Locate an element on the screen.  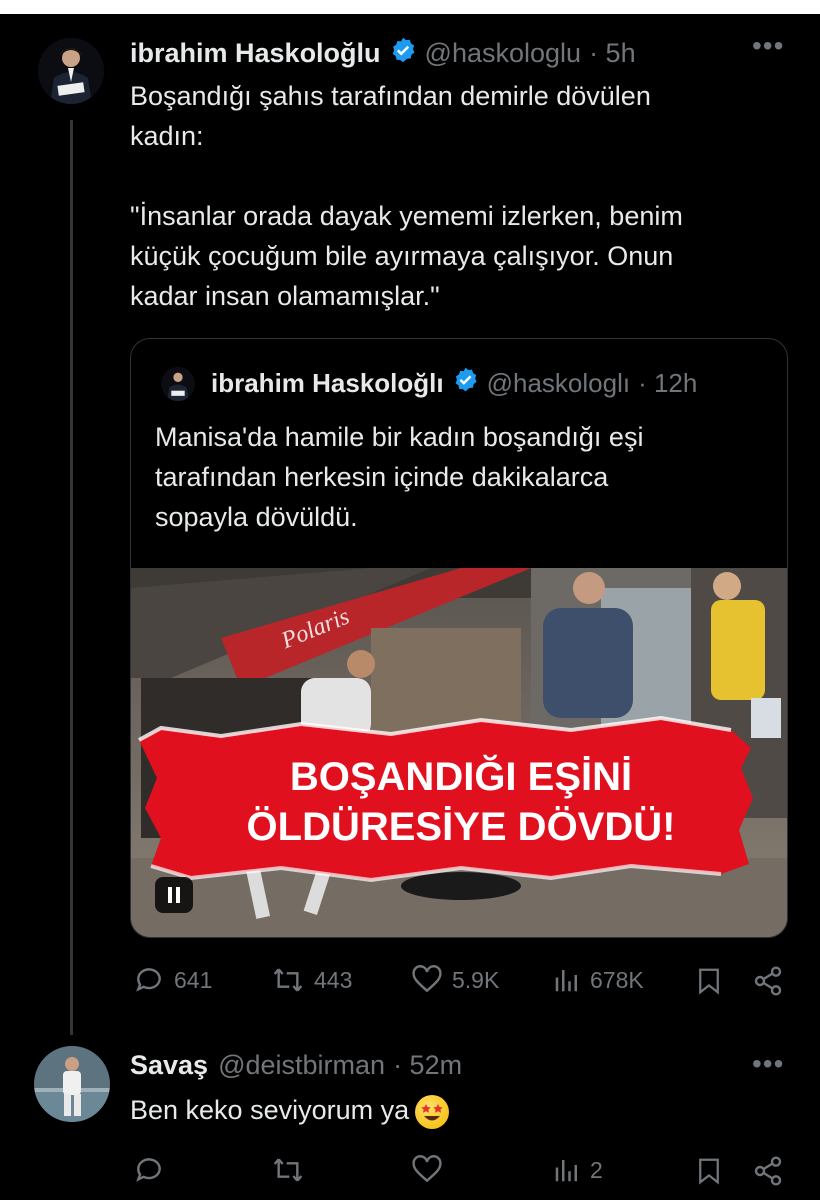
quoted-author-avatar is located at coordinates (178, 384).